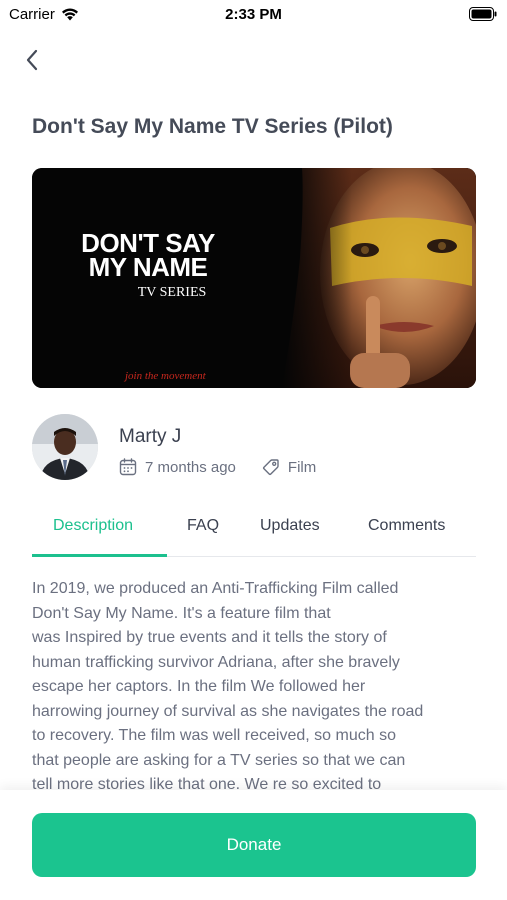 This screenshot has width=507, height=900. What do you see at coordinates (93, 526) in the screenshot?
I see `tab-description: Description` at bounding box center [93, 526].